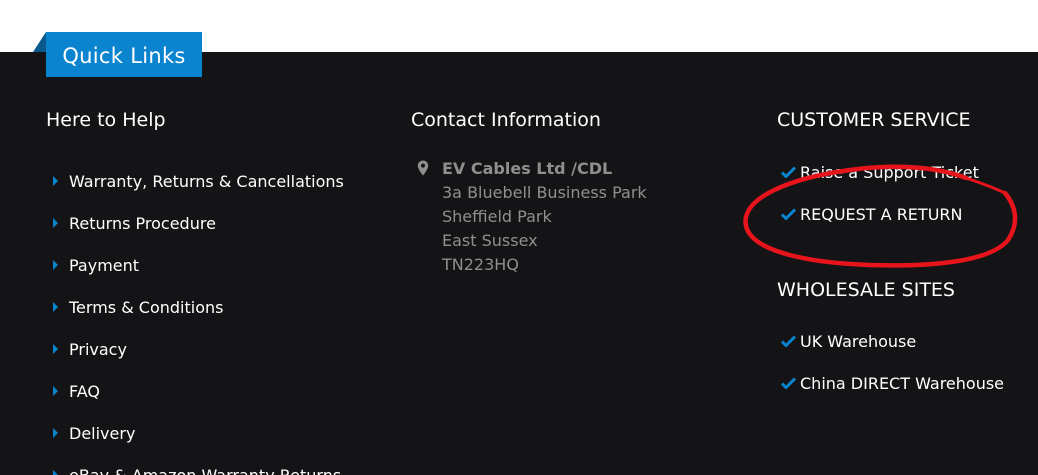  I want to click on contact-heading: Contact Information, so click(506, 120).